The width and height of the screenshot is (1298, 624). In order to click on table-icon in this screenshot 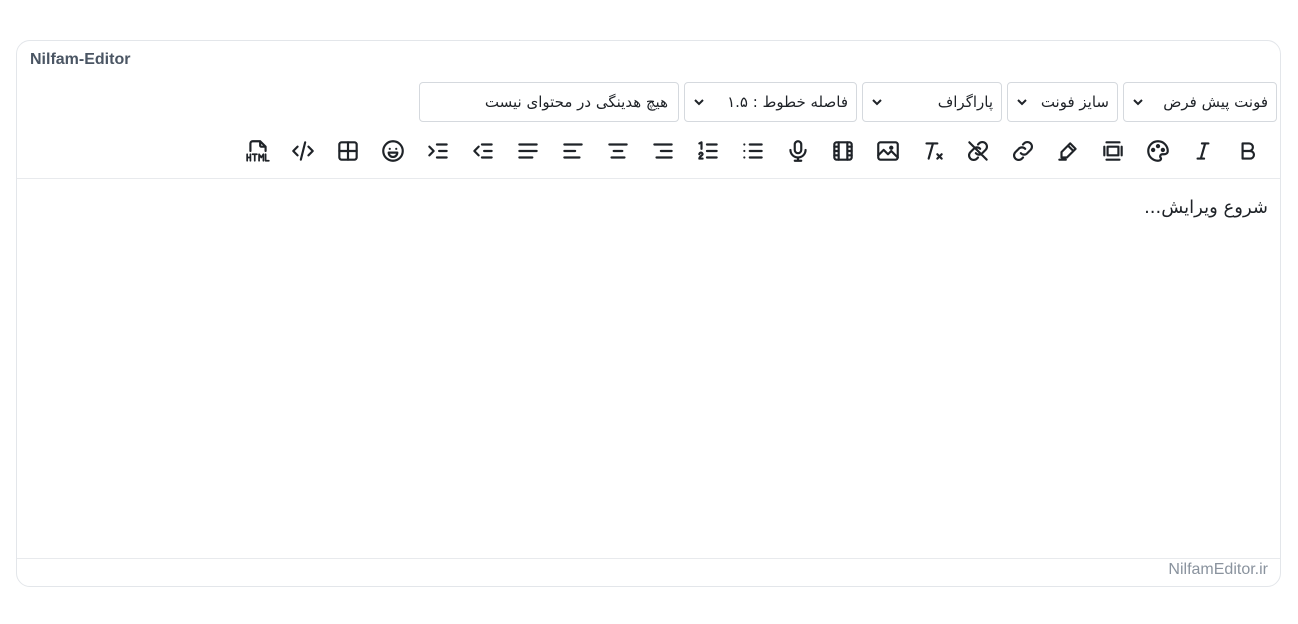, I will do `click(348, 153)`.